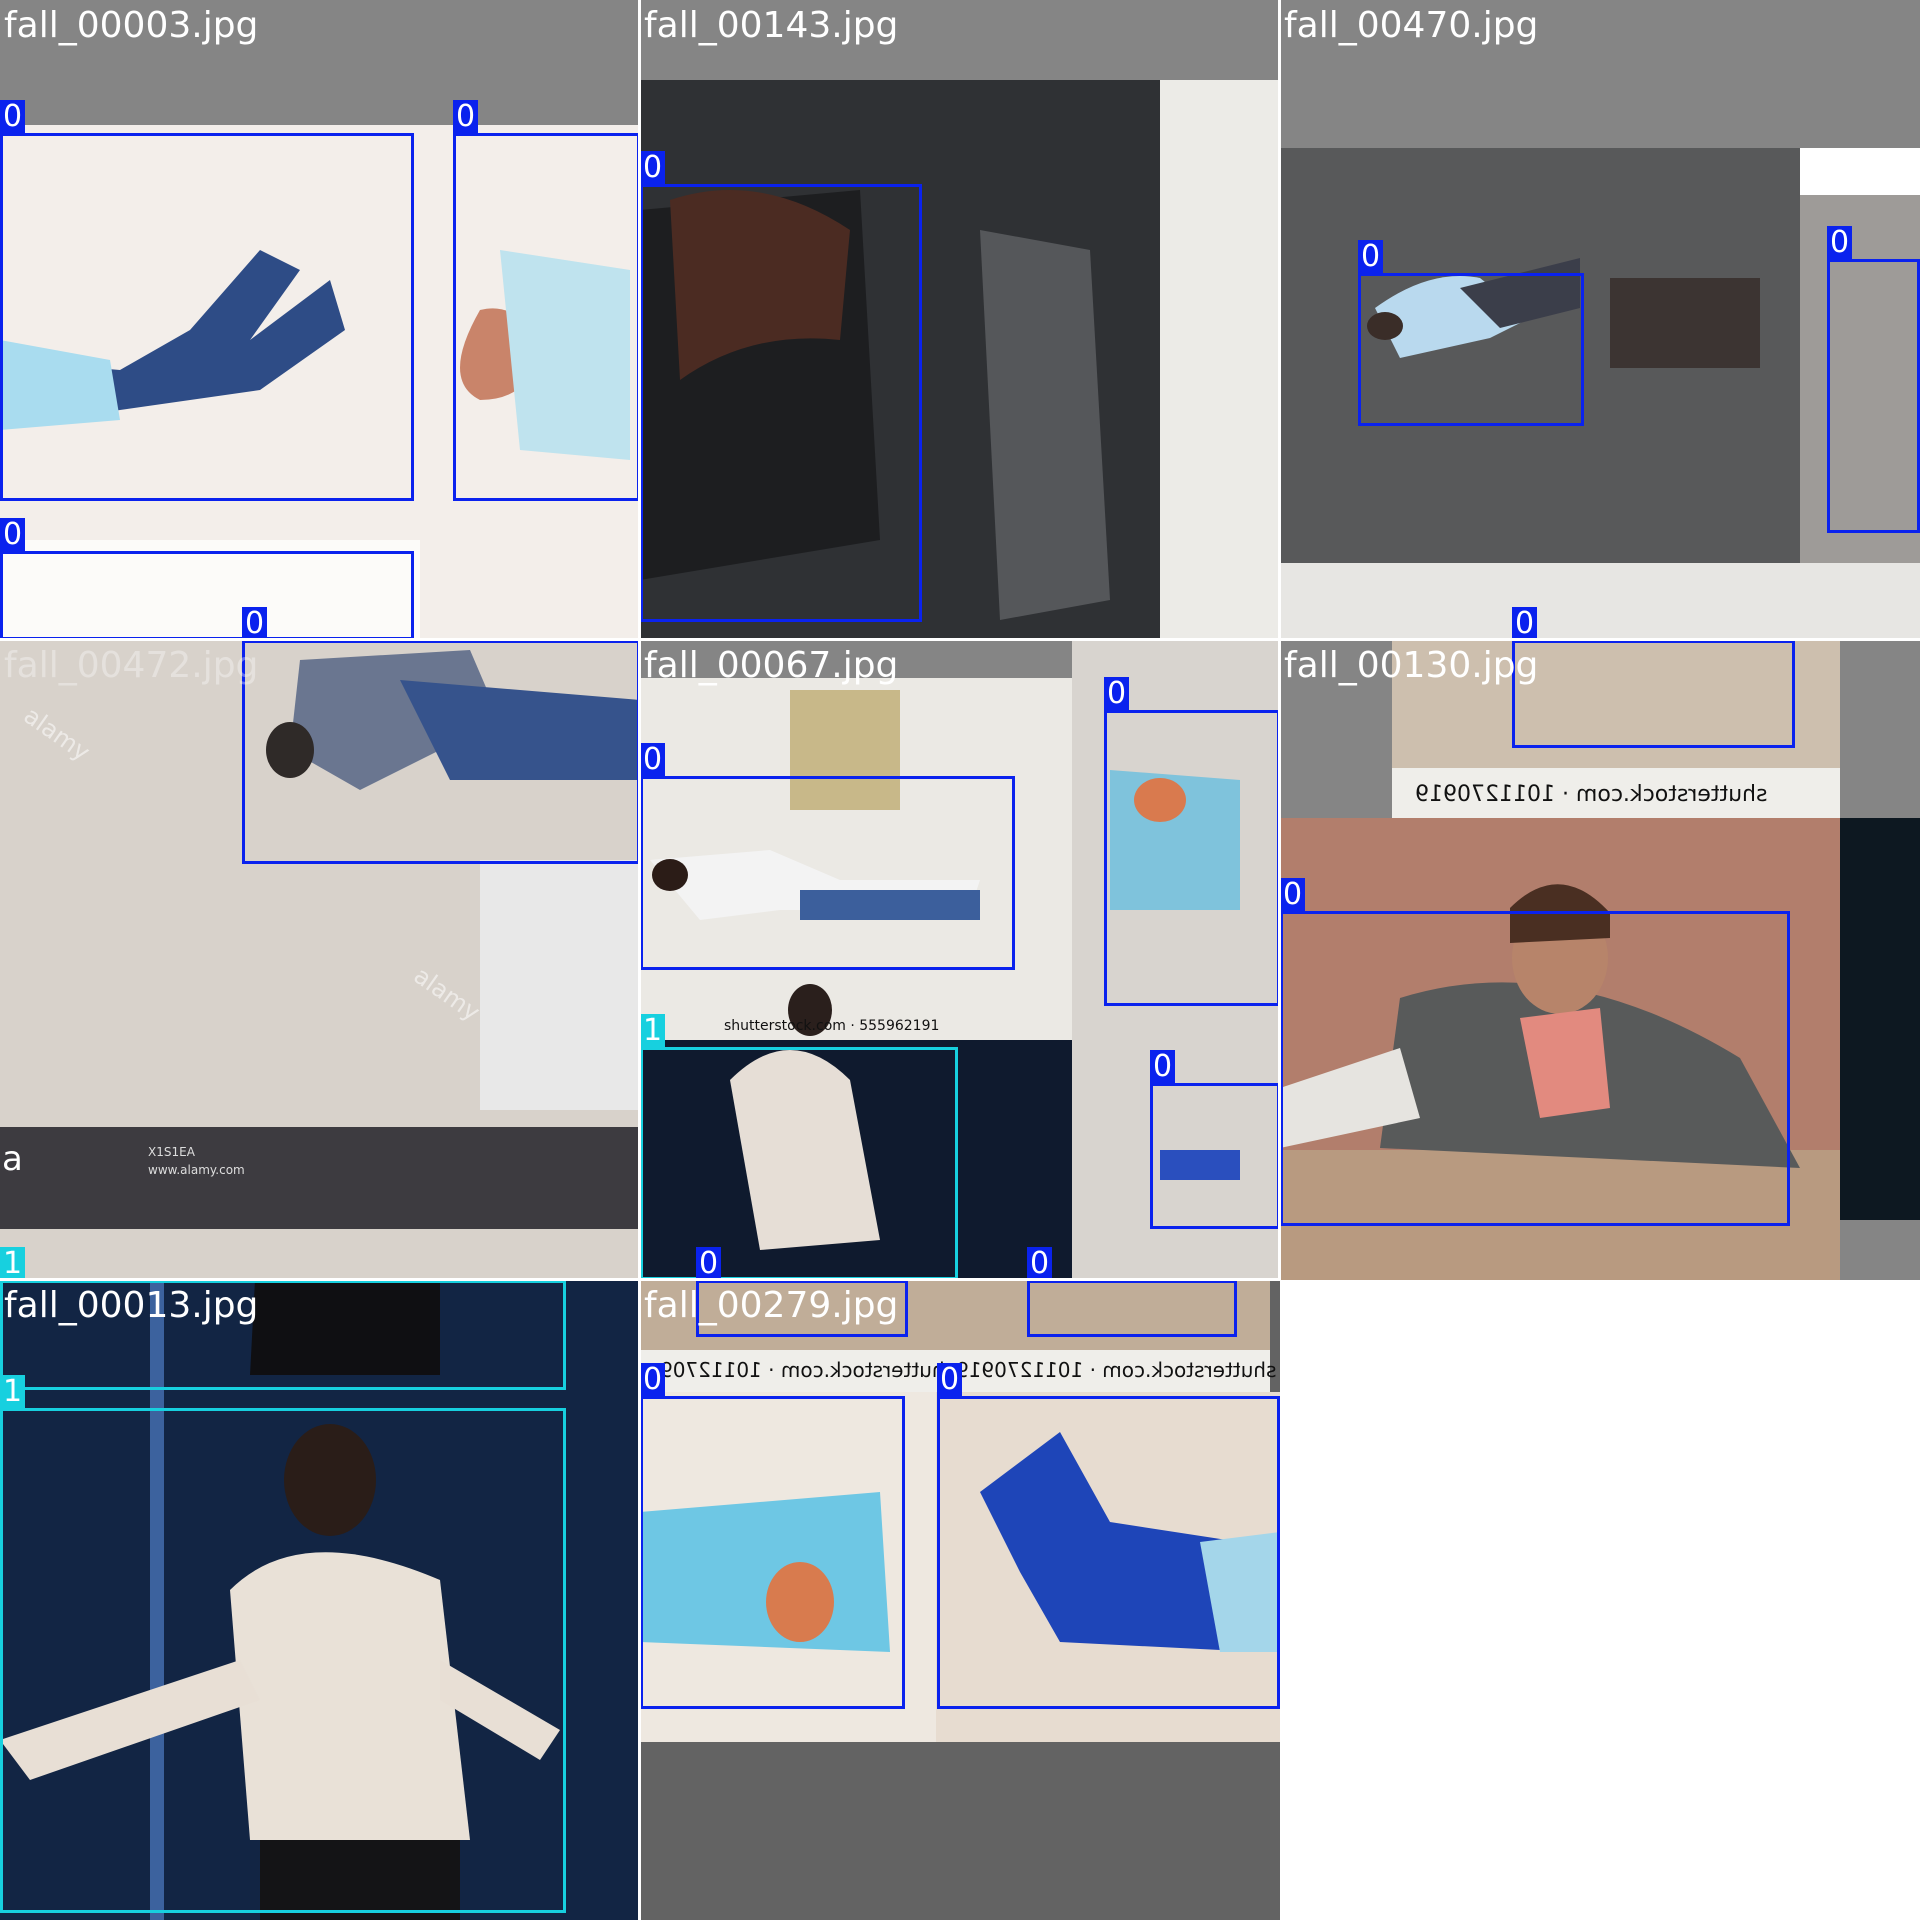 Image resolution: width=1920 pixels, height=1920 pixels. I want to click on alamy-url: www.alamy.com, so click(196, 1170).